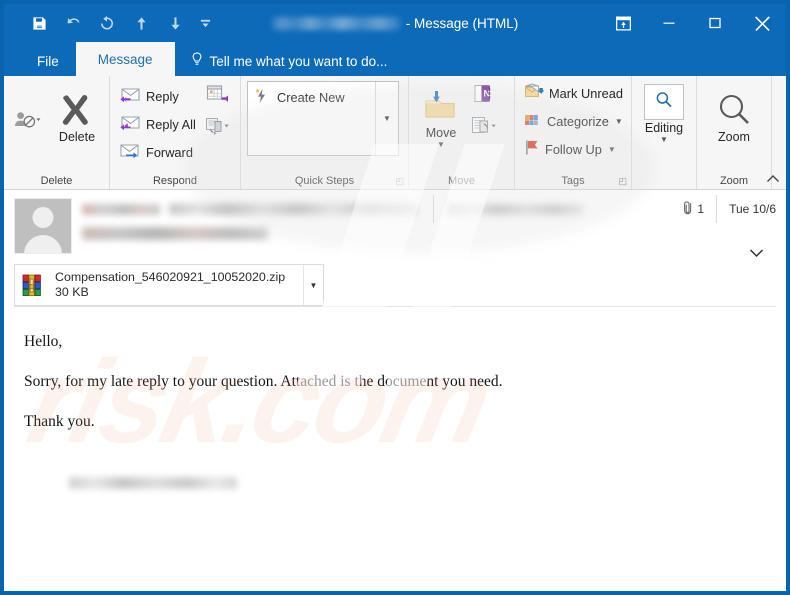 The height and width of the screenshot is (595, 790). I want to click on avatar, so click(43, 226).